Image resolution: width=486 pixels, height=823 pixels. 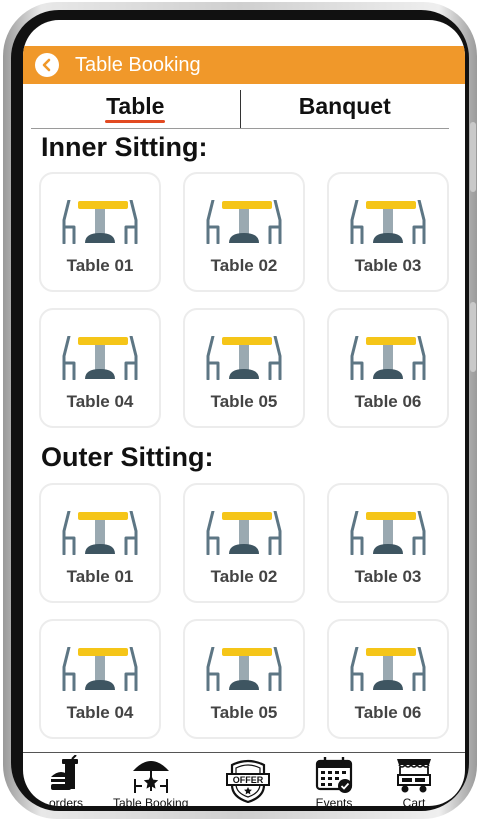 What do you see at coordinates (135, 121) in the screenshot?
I see `active-tab-indicator` at bounding box center [135, 121].